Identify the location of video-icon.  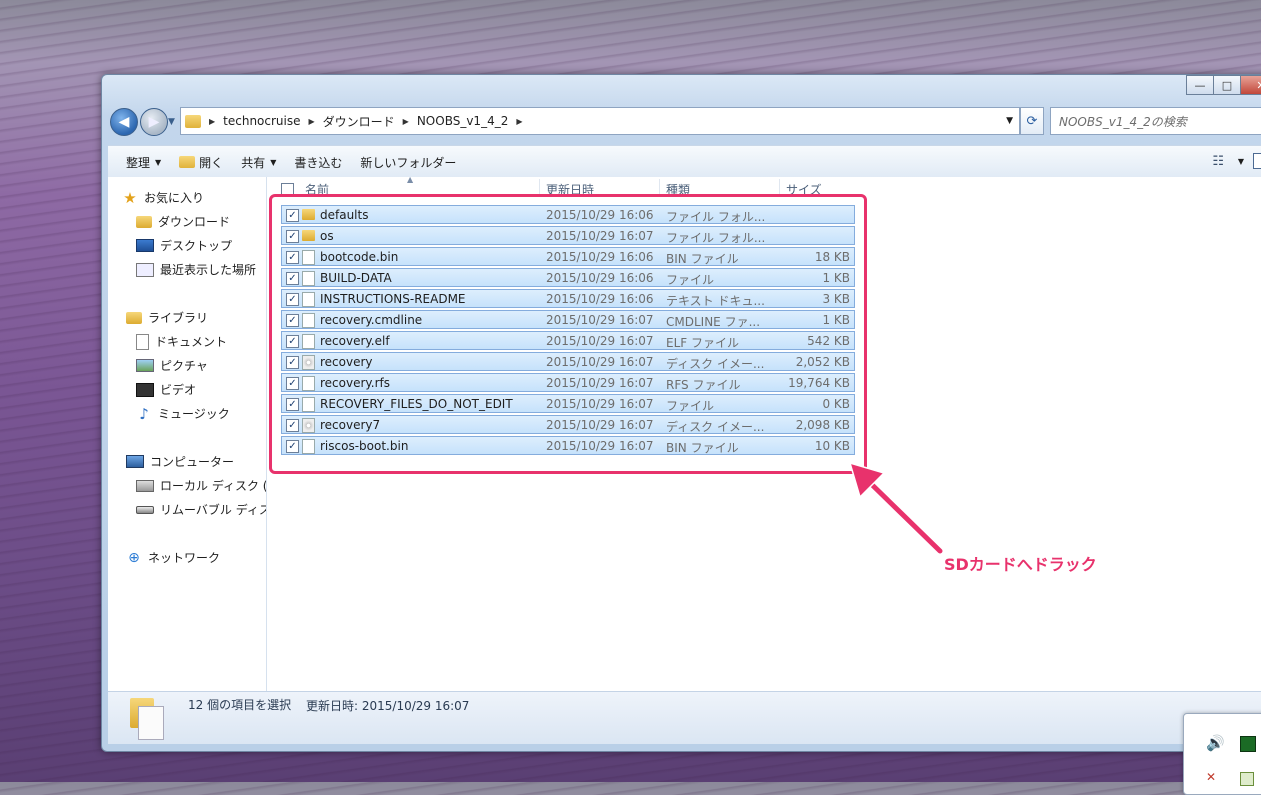
(145, 389).